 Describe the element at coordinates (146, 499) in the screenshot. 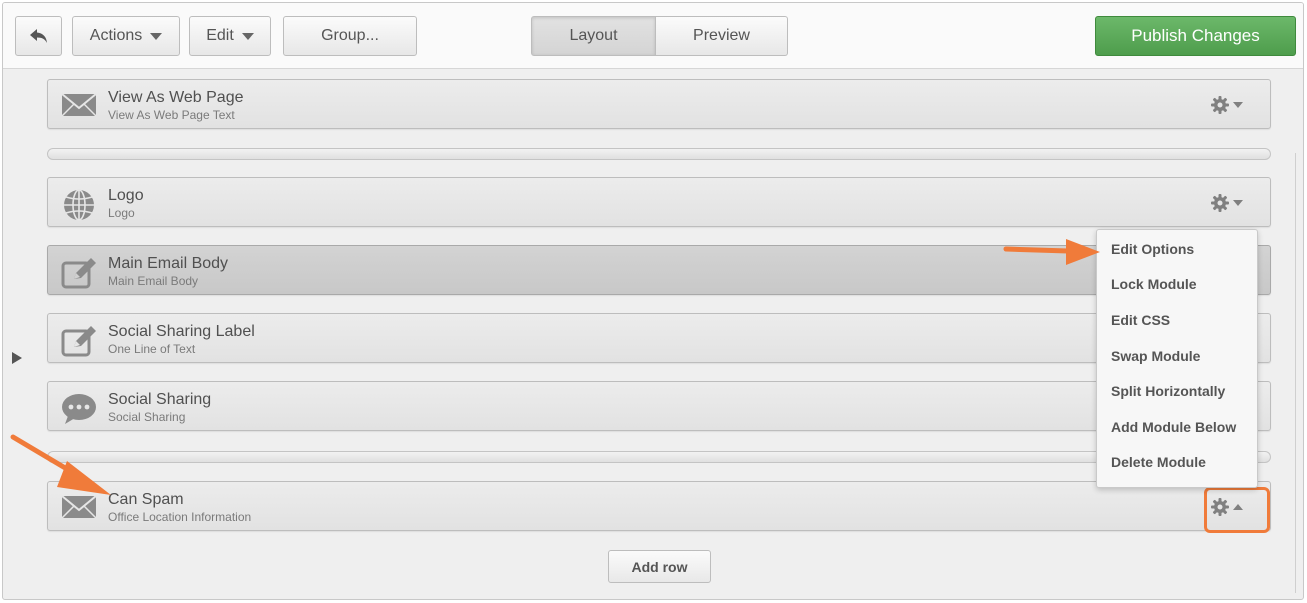

I see `module-title: Can Spam` at that location.